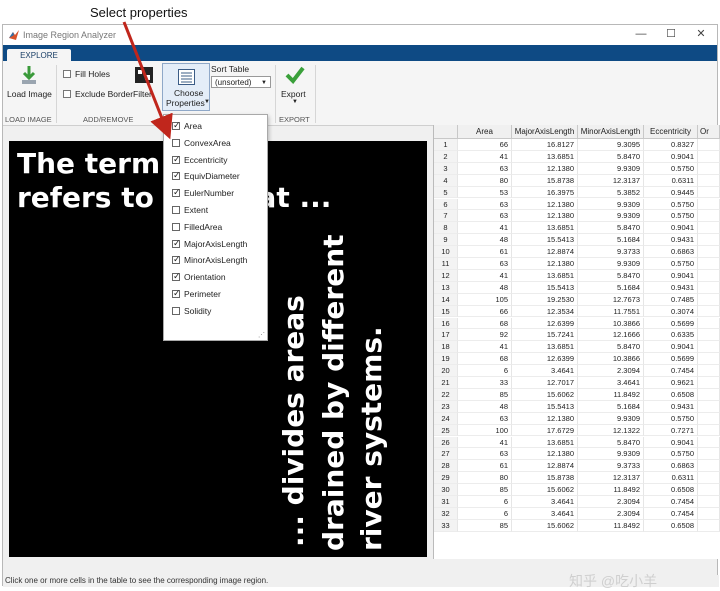 Image resolution: width=720 pixels, height=591 pixels. I want to click on choose-properties-button: Choose Properties ▼, so click(186, 87).